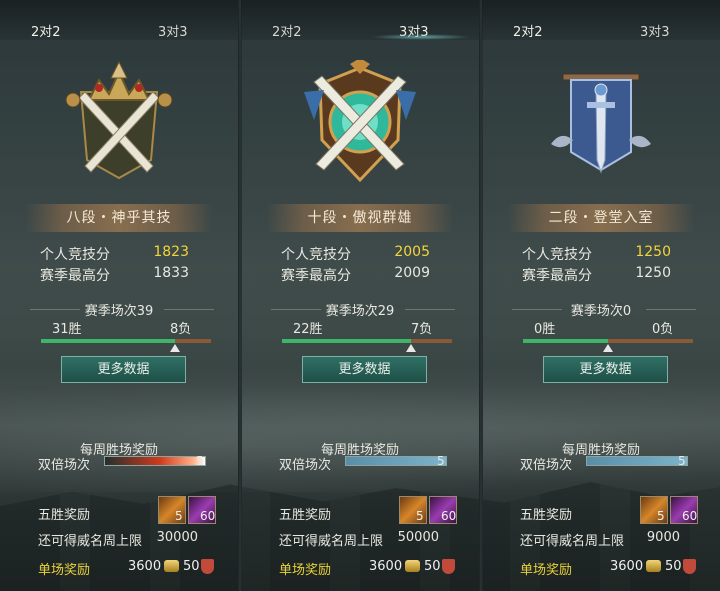  Describe the element at coordinates (412, 273) in the screenshot. I see `season-high-value: 2009` at that location.